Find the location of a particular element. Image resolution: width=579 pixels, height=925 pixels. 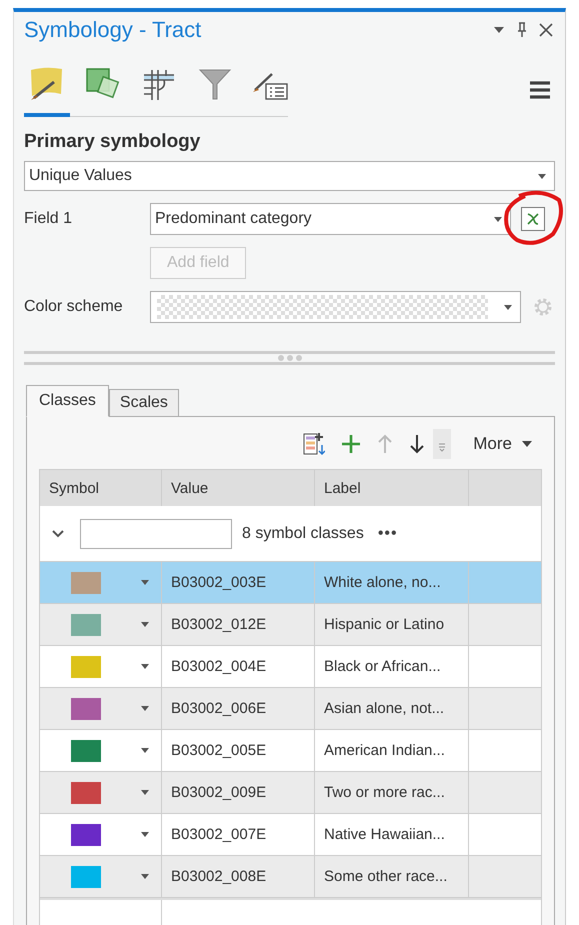

grip-icon is located at coordinates (289, 358).